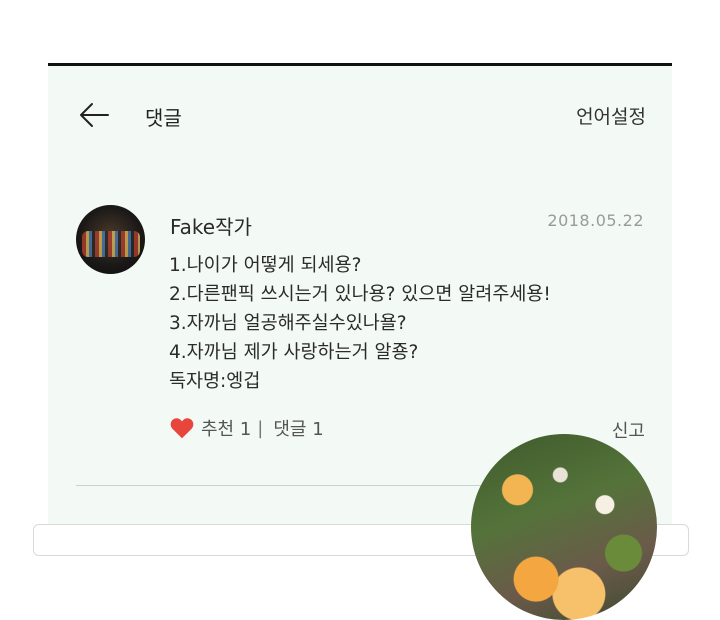 This screenshot has height=620, width=720. I want to click on back-arrow-icon, so click(94, 115).